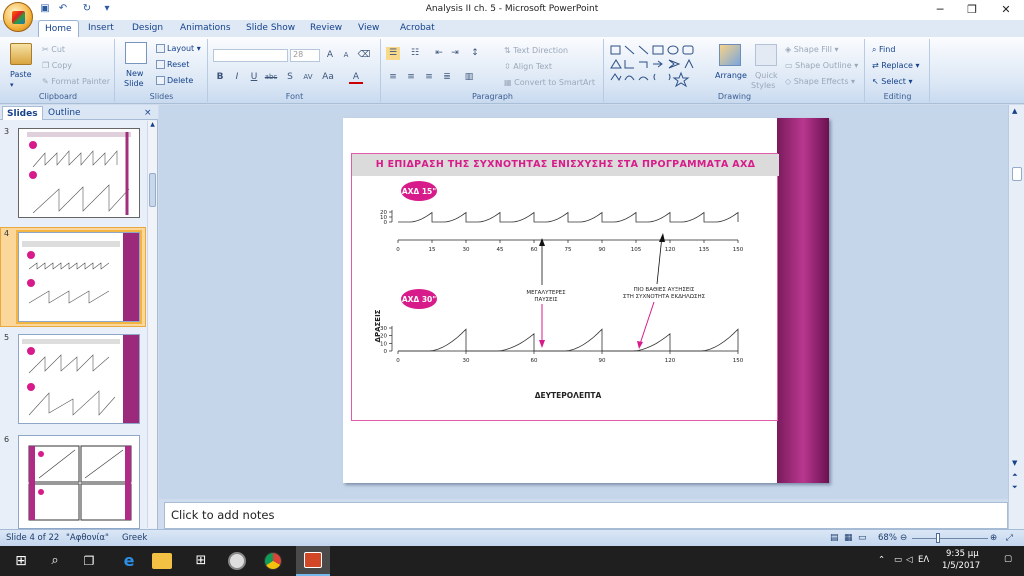 The width and height of the screenshot is (1024, 576). Describe the element at coordinates (1015, 475) in the screenshot. I see `previous-slide-icon: ⏶` at that location.